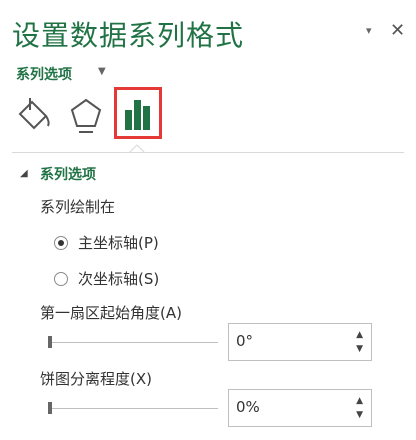 This screenshot has height=440, width=416. I want to click on secondary-axis-radio, so click(61, 279).